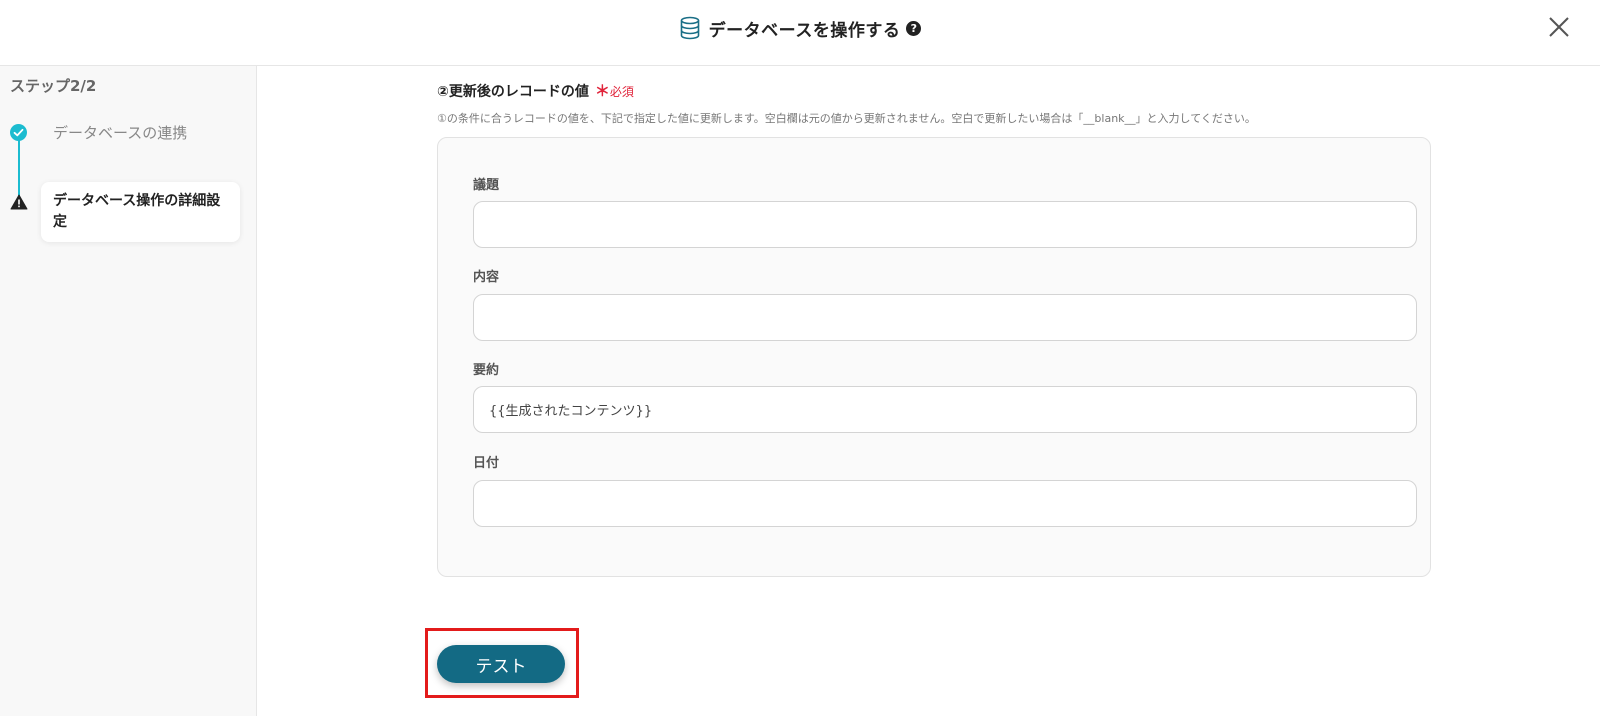 The image size is (1600, 716). I want to click on modal-header: データベースを操作する ?, so click(800, 33).